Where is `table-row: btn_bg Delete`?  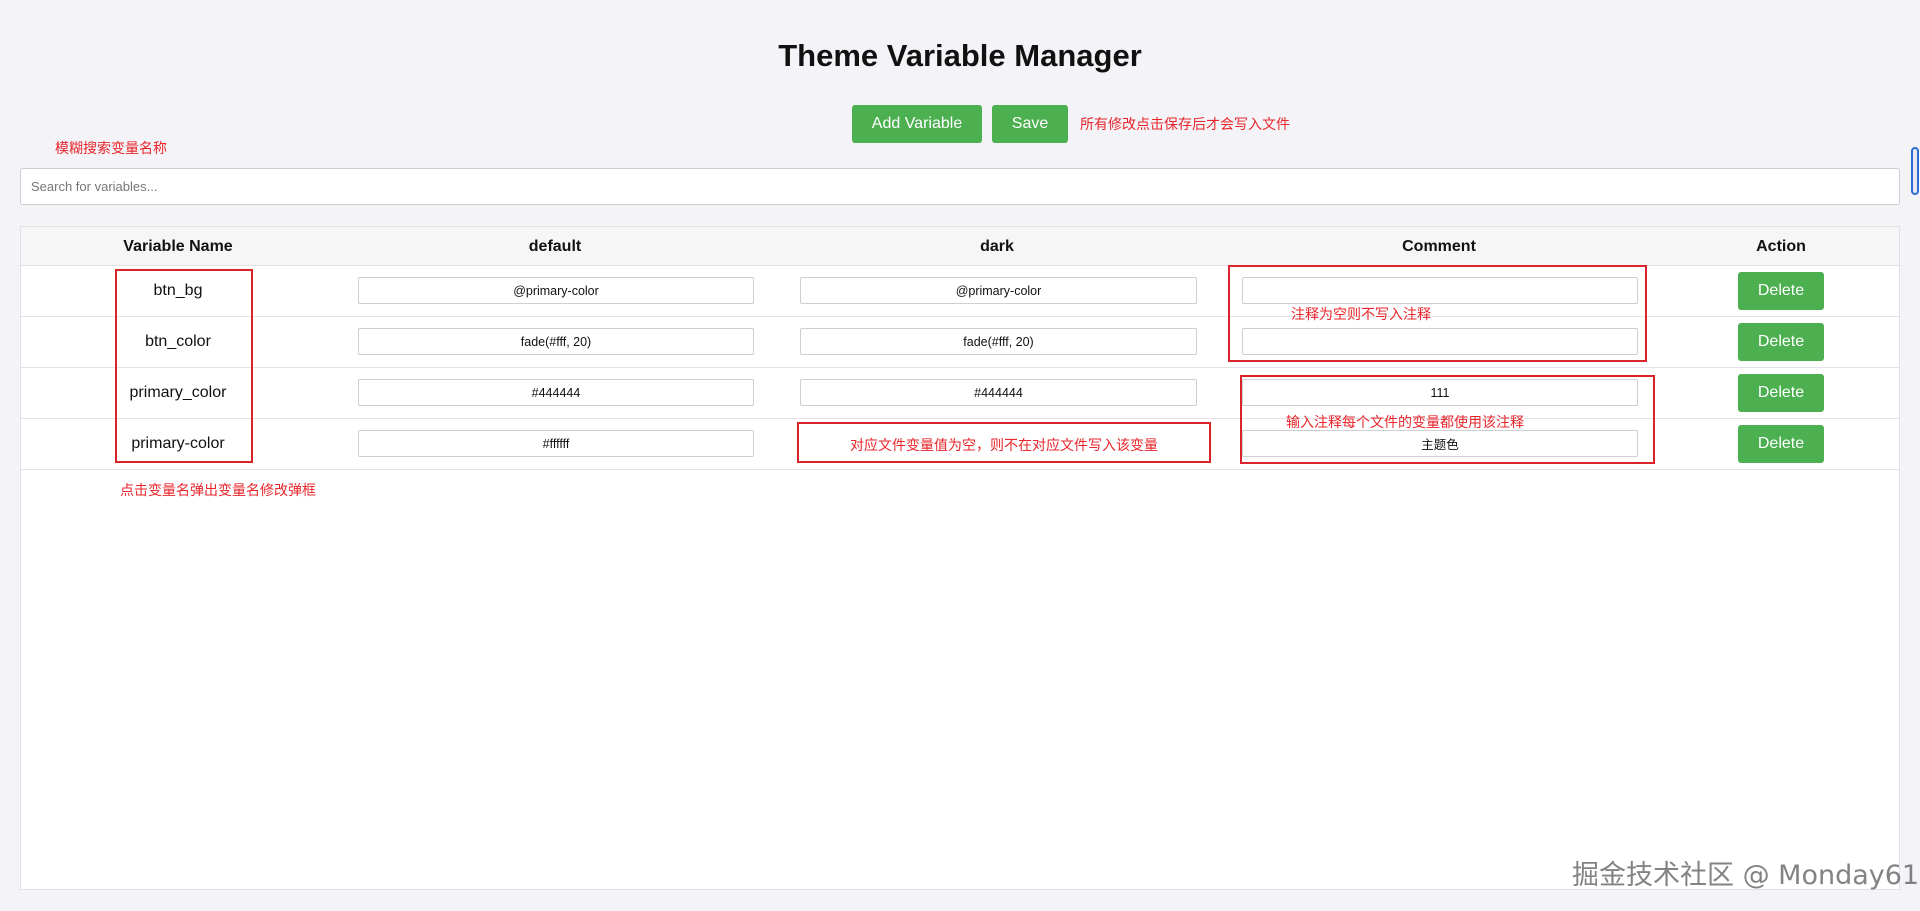
table-row: btn_bg Delete is located at coordinates (960, 291).